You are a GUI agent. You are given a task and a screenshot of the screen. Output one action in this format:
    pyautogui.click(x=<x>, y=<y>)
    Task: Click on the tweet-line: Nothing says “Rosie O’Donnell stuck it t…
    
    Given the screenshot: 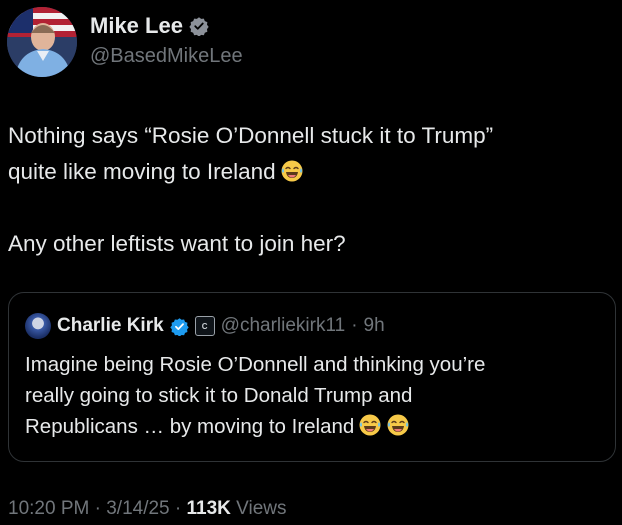 What is the action you would take?
    pyautogui.click(x=251, y=135)
    